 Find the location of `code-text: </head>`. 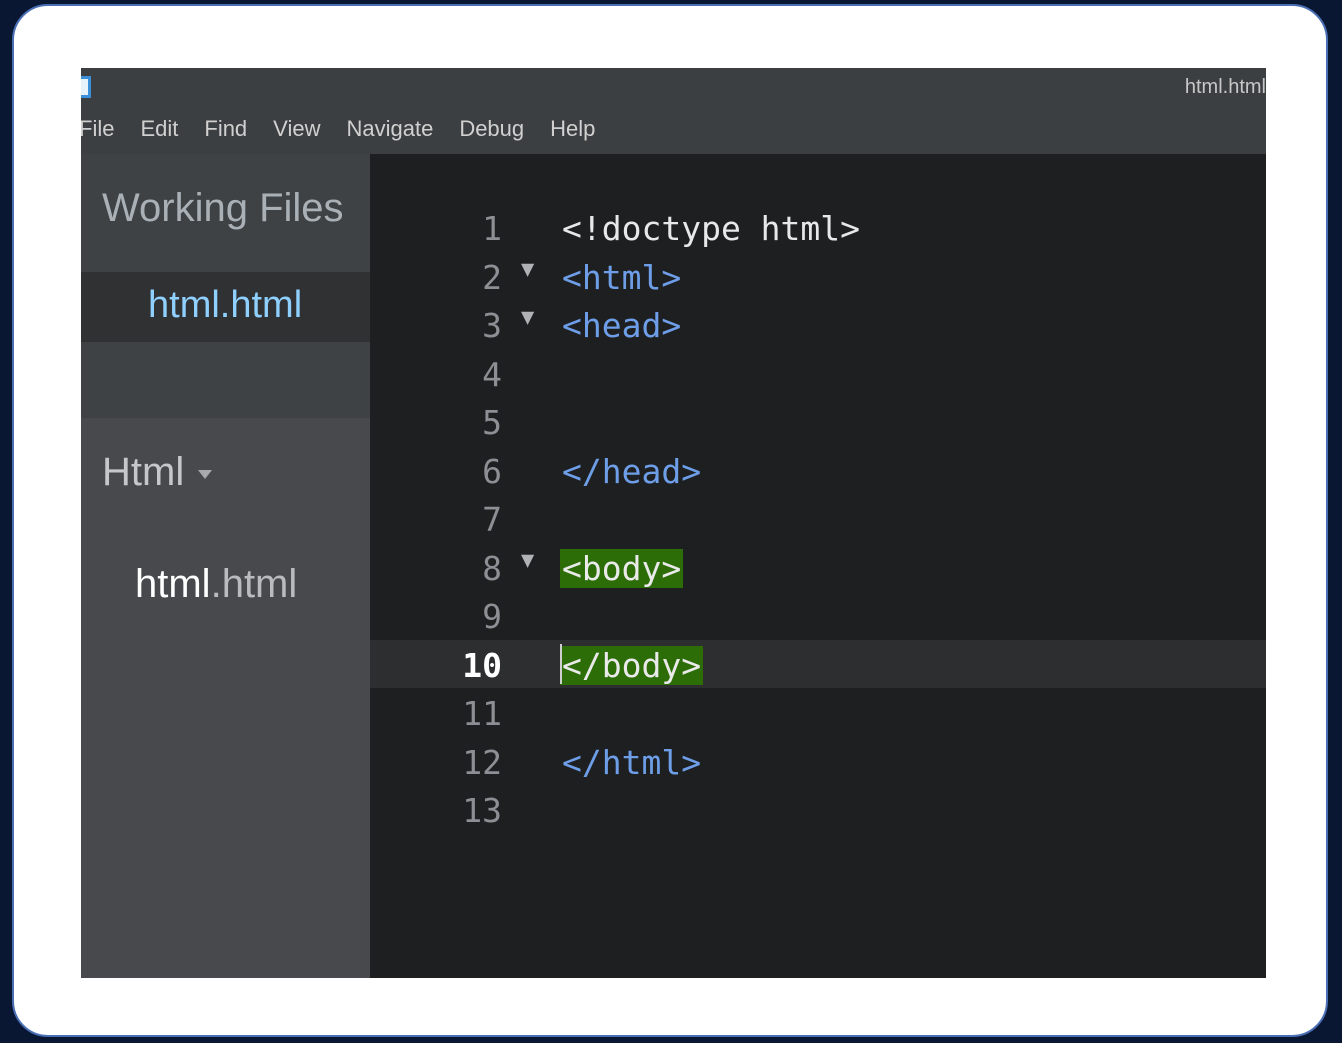

code-text: </head> is located at coordinates (631, 471).